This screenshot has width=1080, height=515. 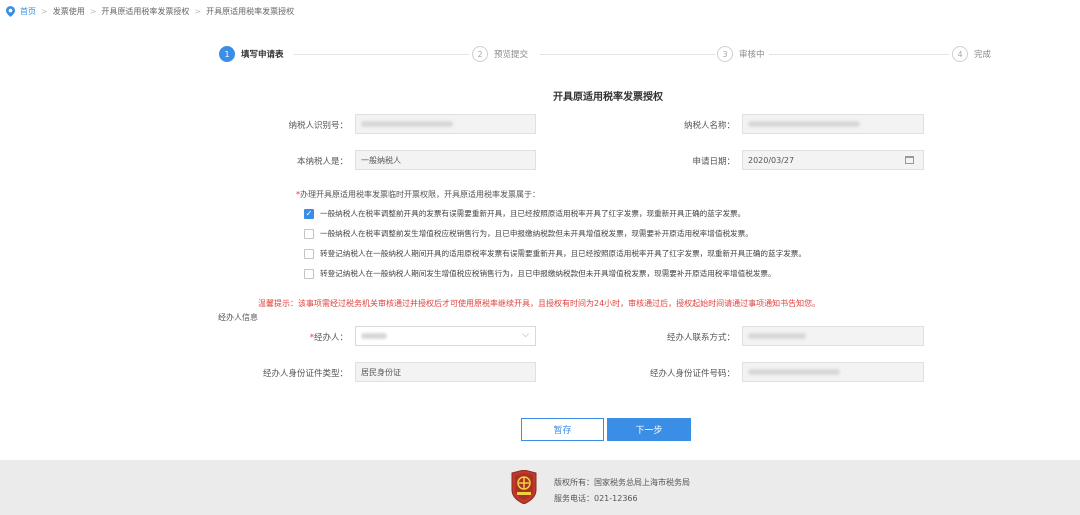 What do you see at coordinates (692, 374) in the screenshot?
I see `agent-id-number-label: 经办人身份证件号码：` at bounding box center [692, 374].